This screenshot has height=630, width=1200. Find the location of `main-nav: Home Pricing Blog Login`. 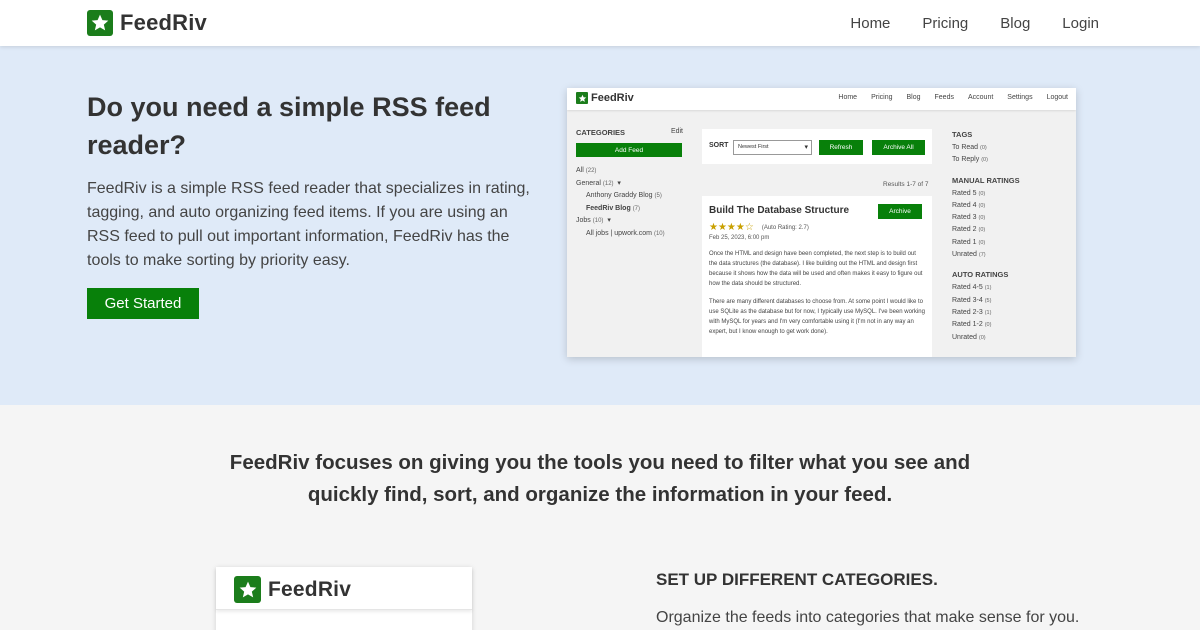

main-nav: Home Pricing Blog Login is located at coordinates (974, 23).